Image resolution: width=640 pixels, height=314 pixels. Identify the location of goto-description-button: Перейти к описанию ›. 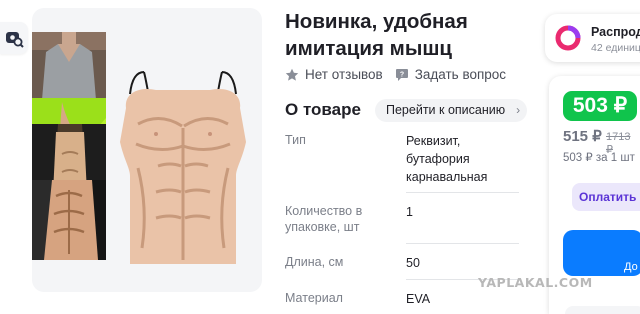
(451, 110).